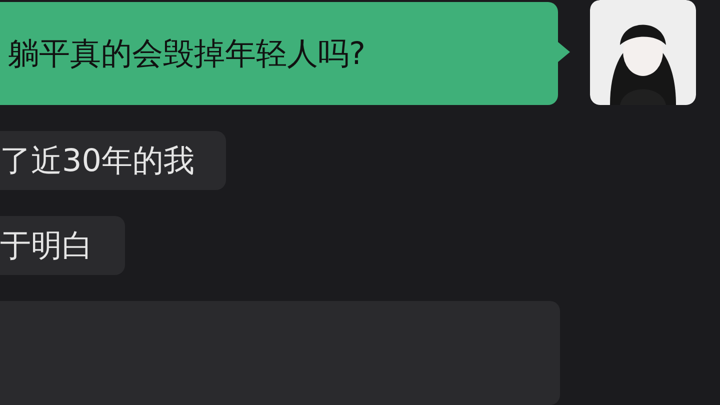 This screenshot has height=405, width=720. I want to click on message-bubble: 于明白, so click(62, 245).